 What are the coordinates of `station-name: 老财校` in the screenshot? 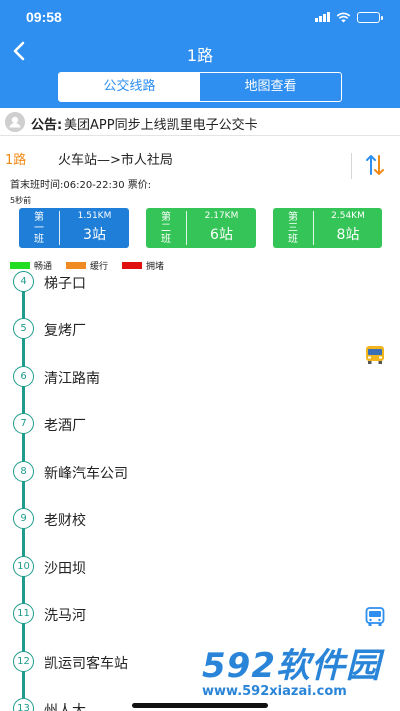 It's located at (65, 521).